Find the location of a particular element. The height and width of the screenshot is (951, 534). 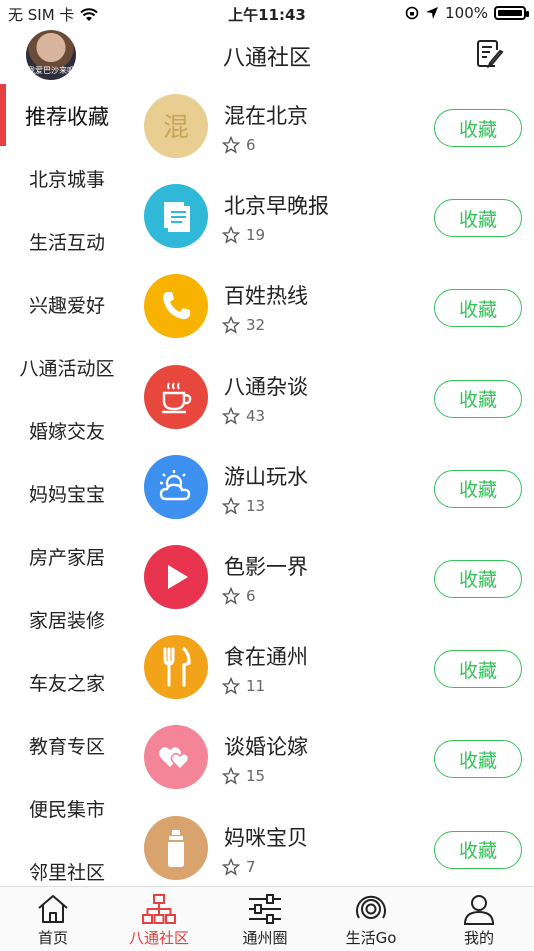

coffee-icon is located at coordinates (176, 396).